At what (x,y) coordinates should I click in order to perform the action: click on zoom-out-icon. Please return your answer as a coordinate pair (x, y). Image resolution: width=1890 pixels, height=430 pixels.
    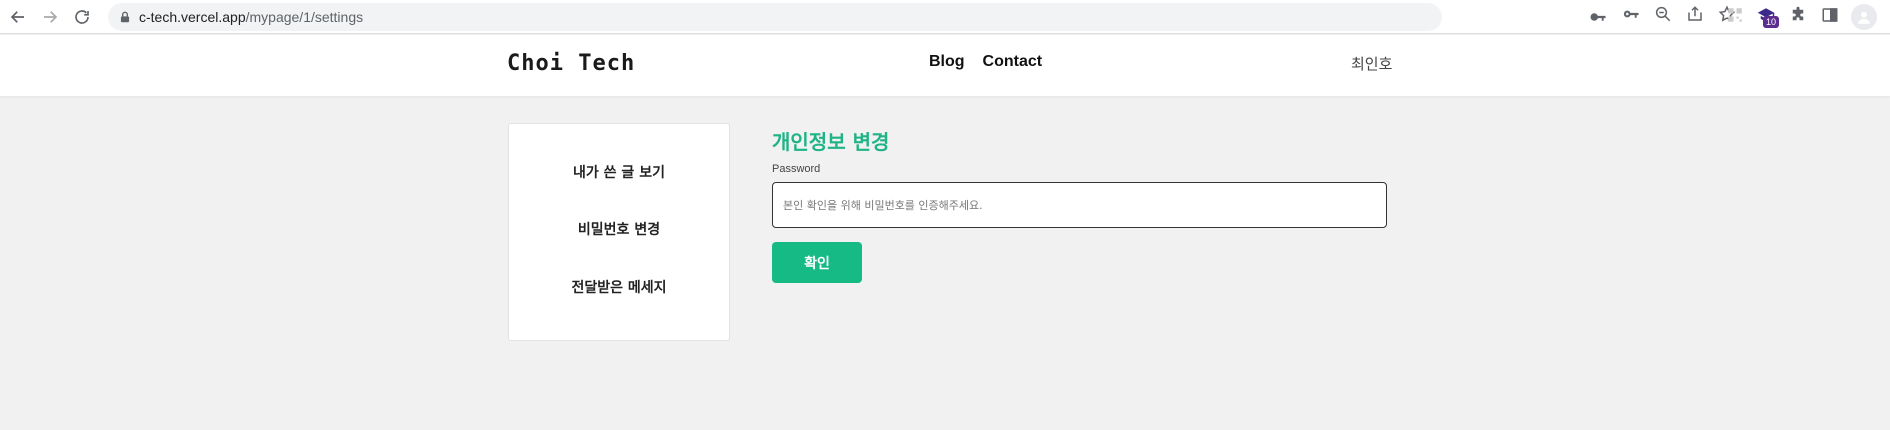
    Looking at the image, I should click on (1663, 14).